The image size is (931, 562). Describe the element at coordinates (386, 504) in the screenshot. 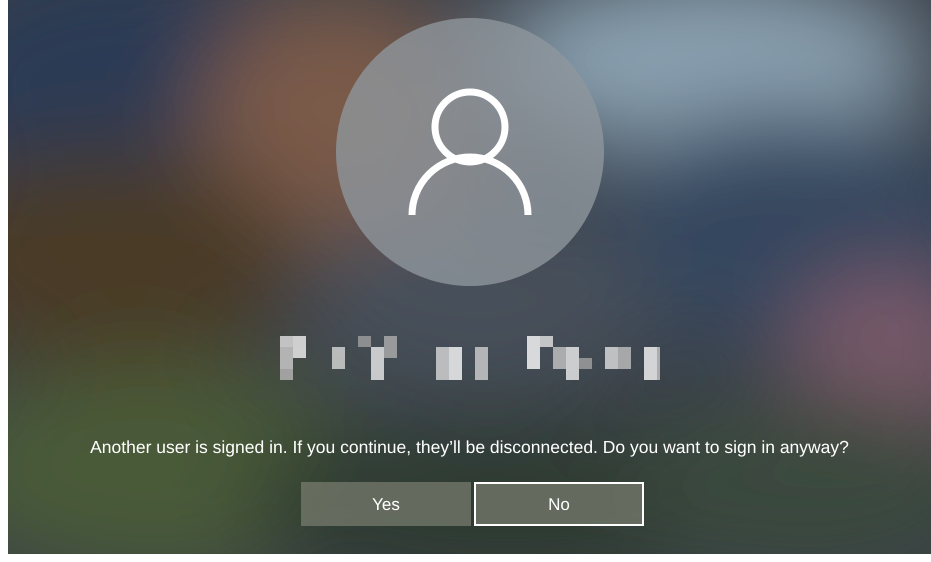

I see `dialog-button: Yes` at that location.